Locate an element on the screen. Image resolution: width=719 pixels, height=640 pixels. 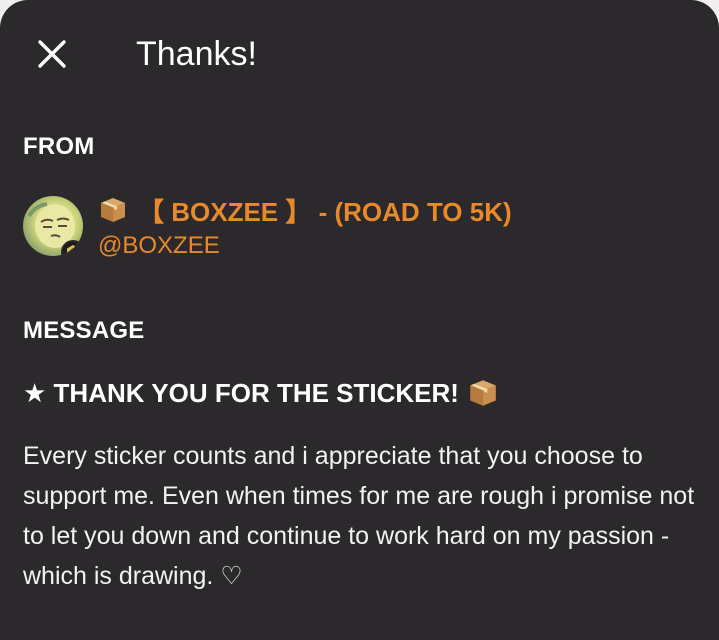
message-label: MESSAGE is located at coordinates (84, 330).